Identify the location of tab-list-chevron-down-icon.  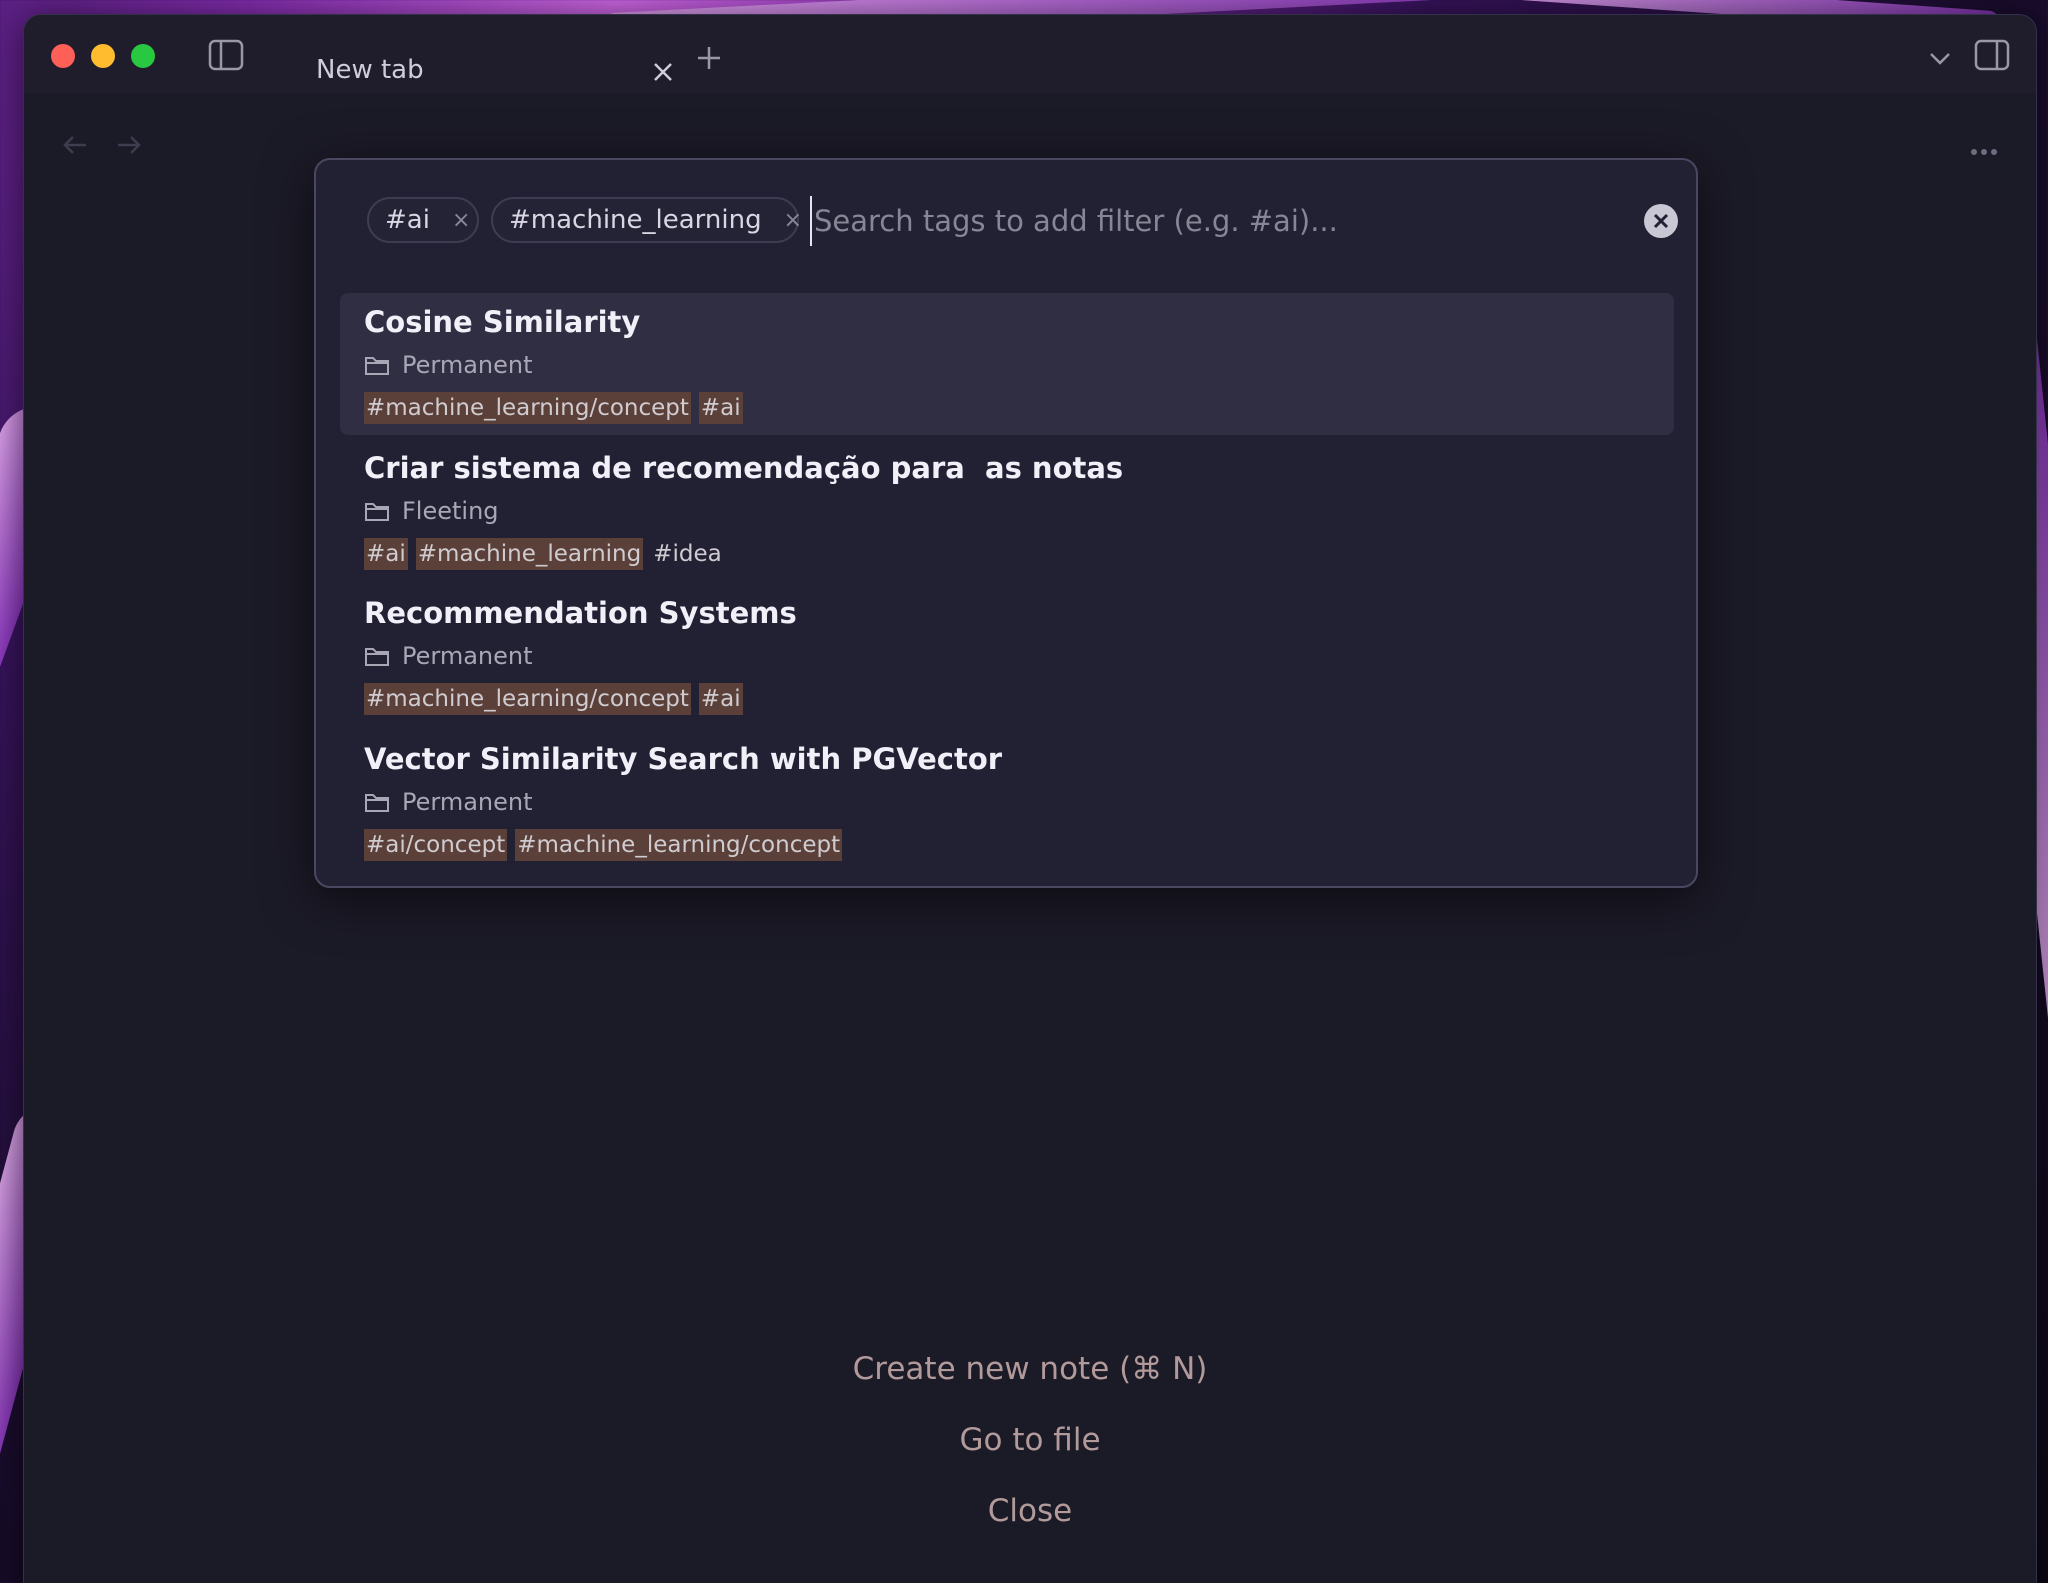
(1940, 61).